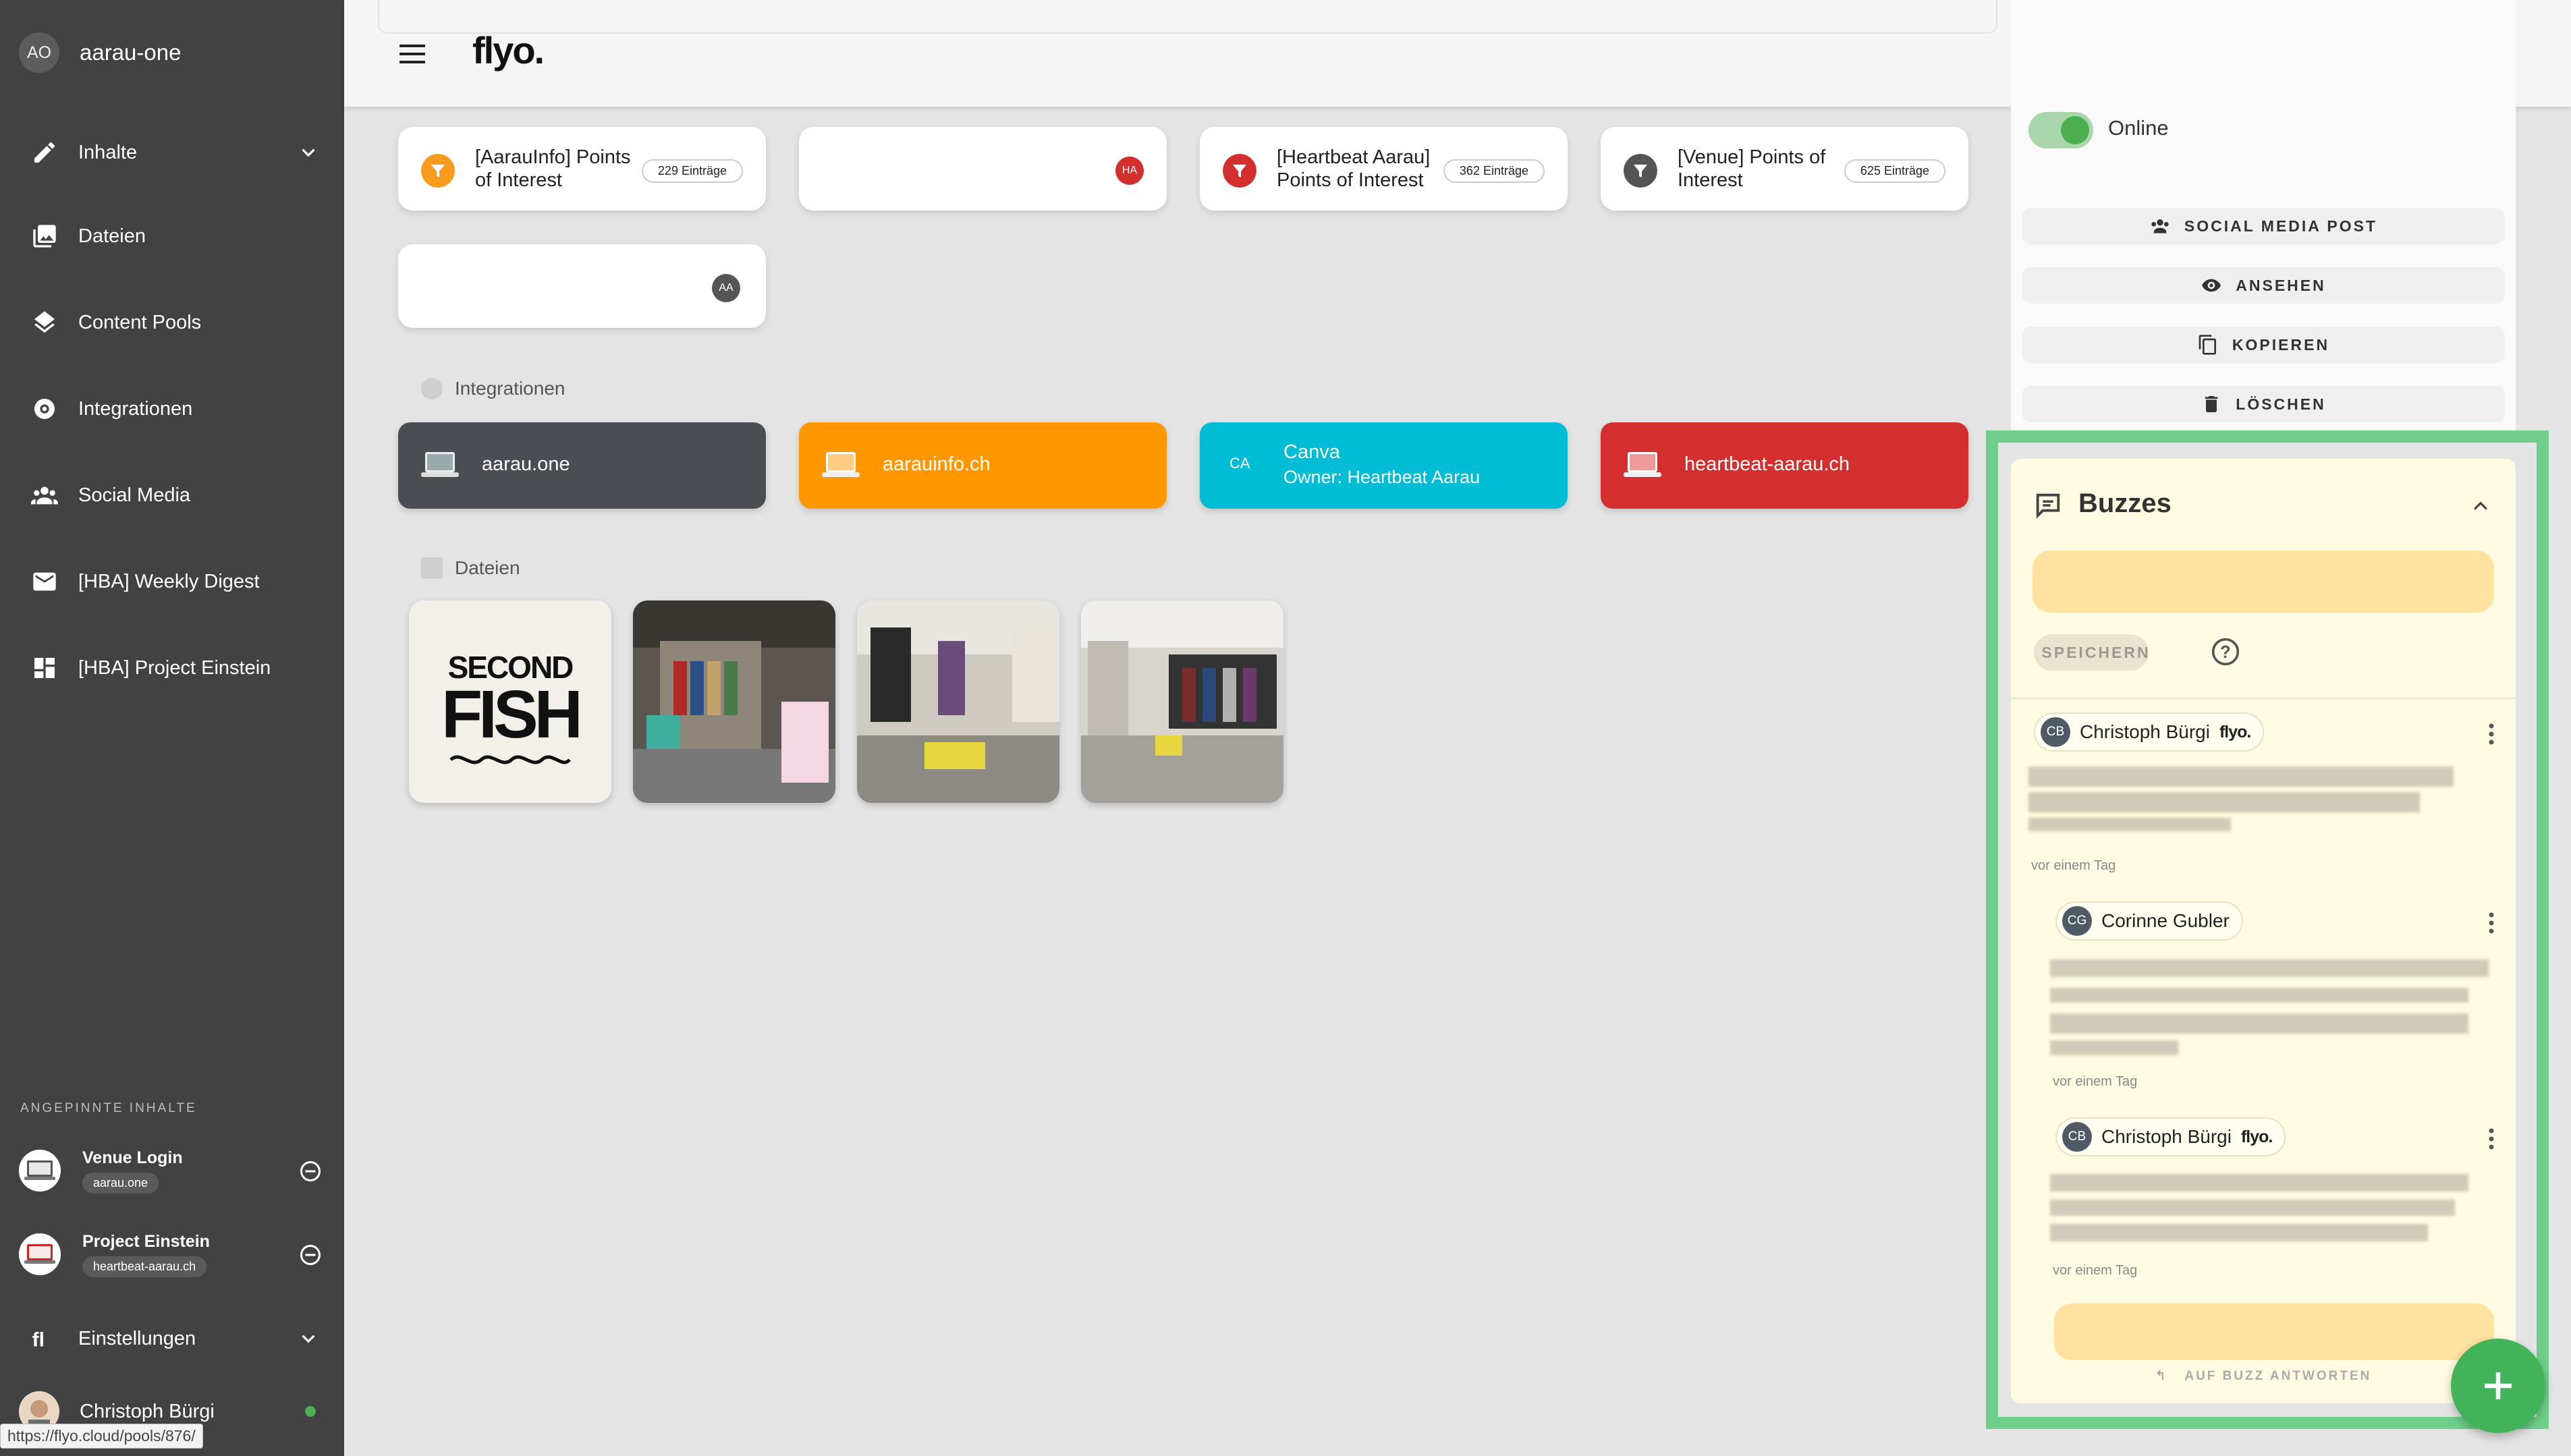 This screenshot has height=1456, width=2571. Describe the element at coordinates (39, 52) in the screenshot. I see `workspace-avatar: AO` at that location.